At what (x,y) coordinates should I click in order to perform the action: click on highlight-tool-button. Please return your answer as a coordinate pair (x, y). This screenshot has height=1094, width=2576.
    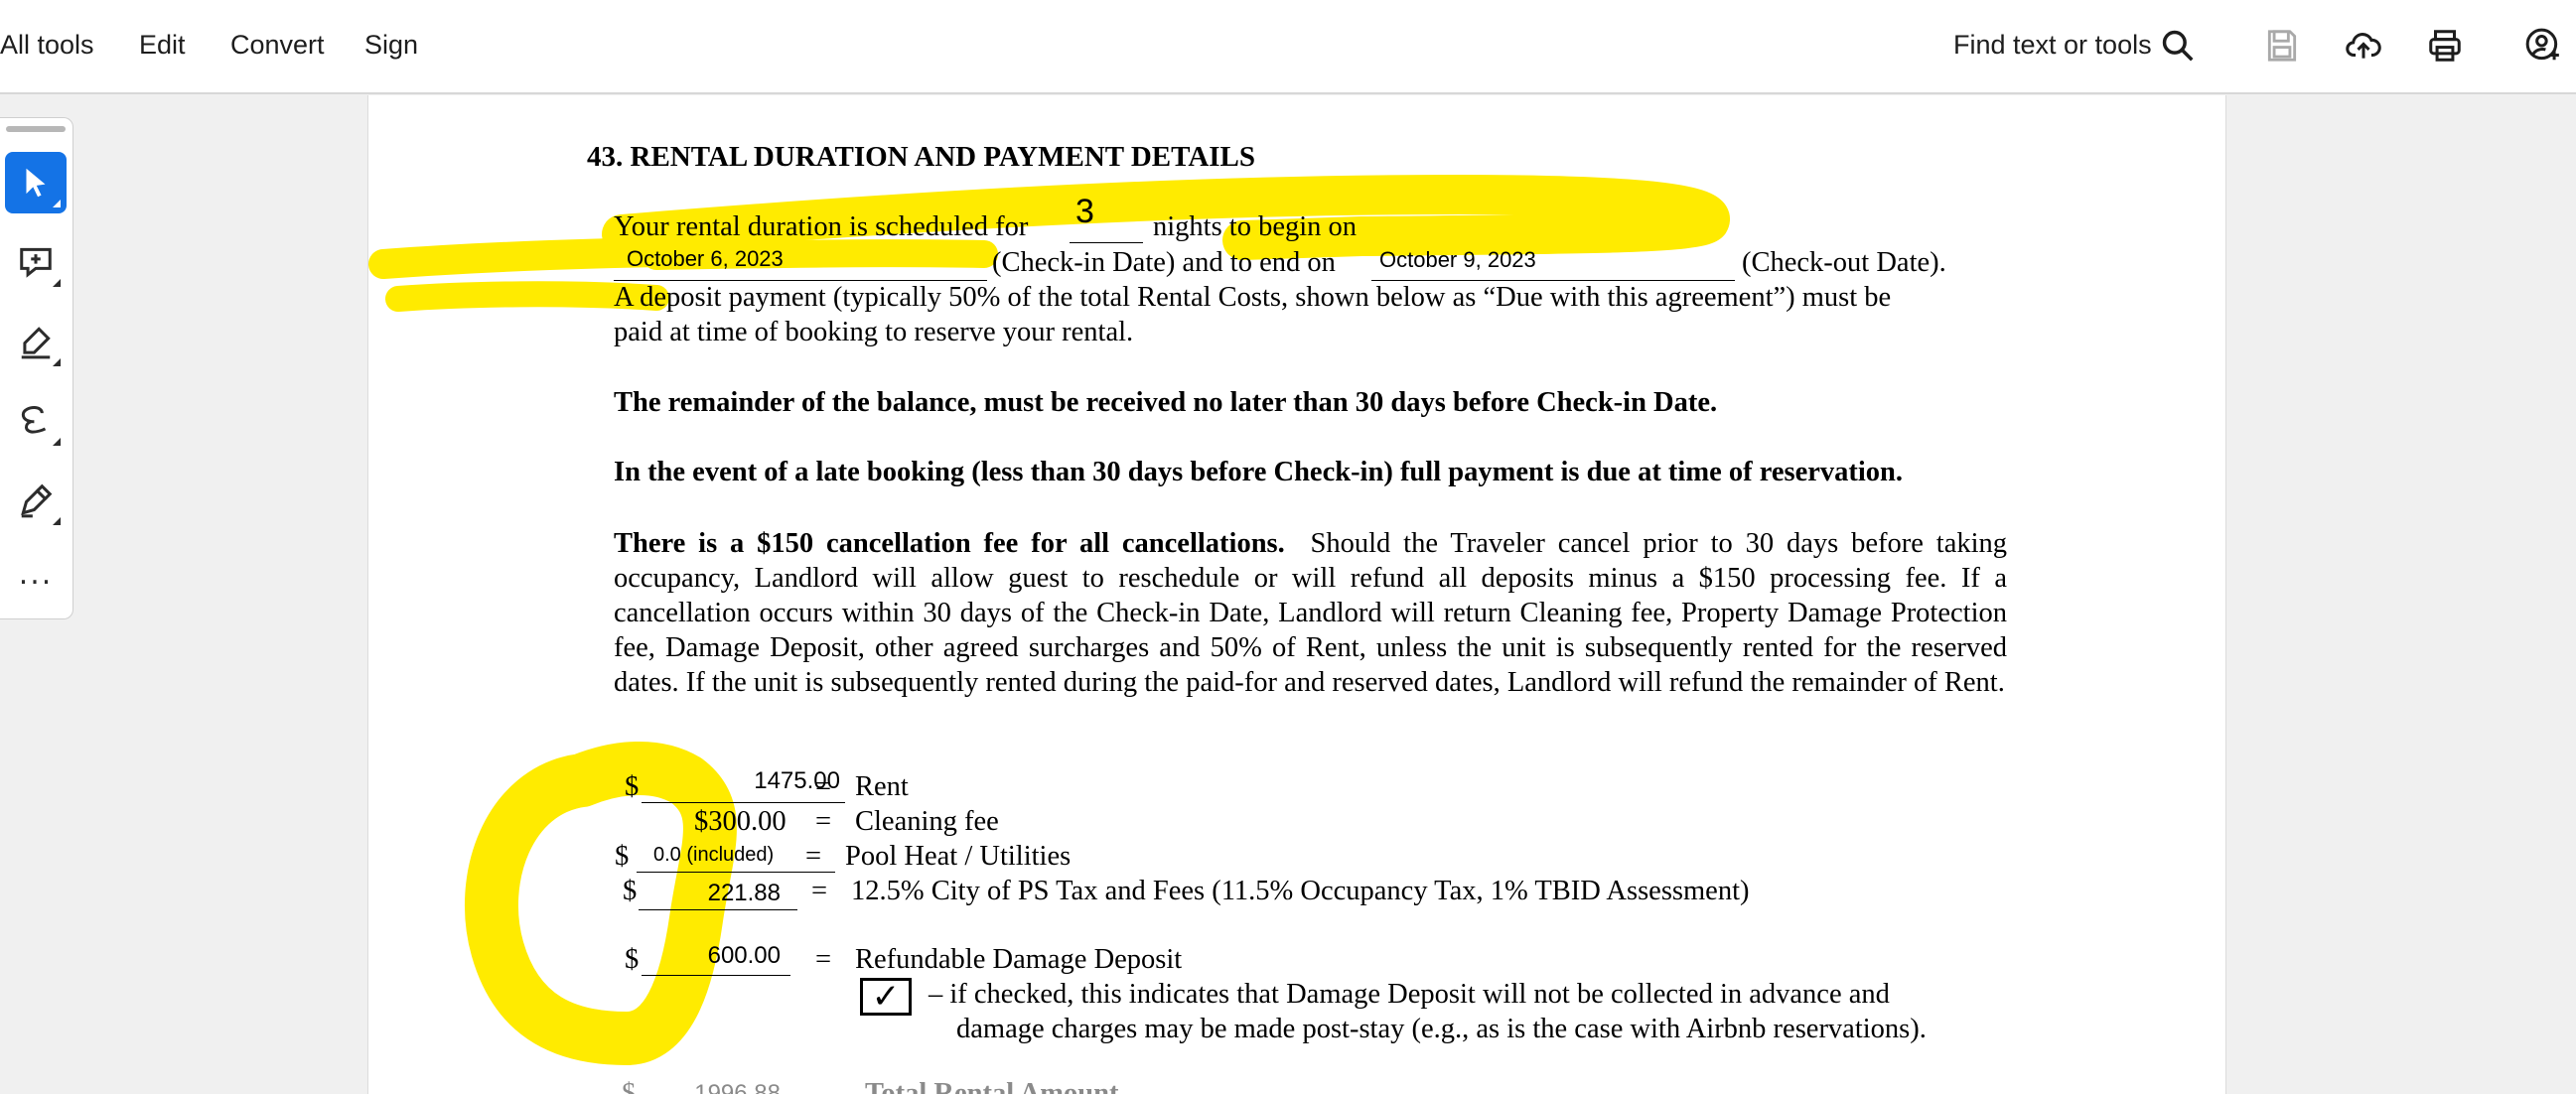
    Looking at the image, I should click on (36, 341).